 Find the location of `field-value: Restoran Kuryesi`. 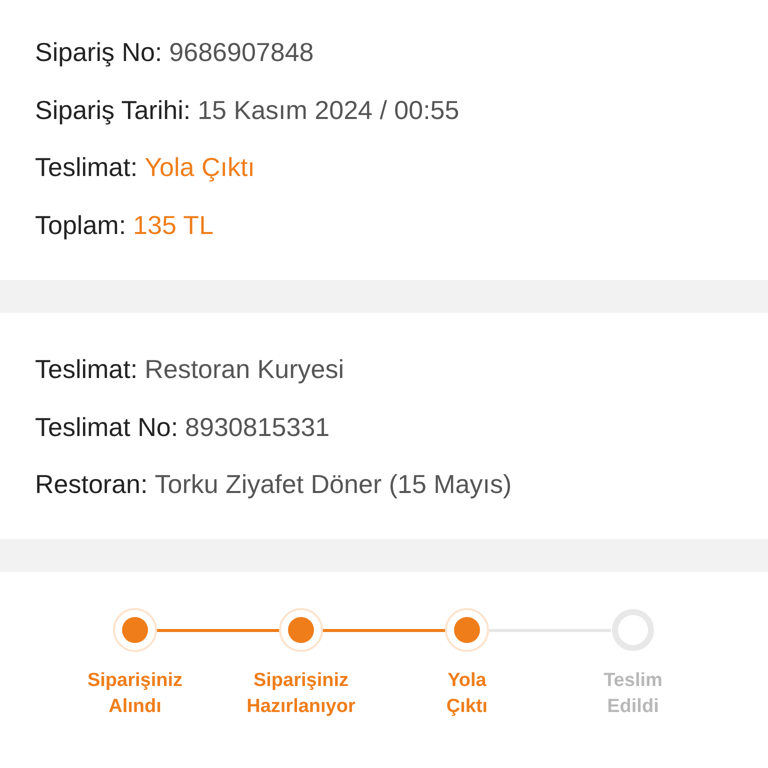

field-value: Restoran Kuryesi is located at coordinates (244, 370).